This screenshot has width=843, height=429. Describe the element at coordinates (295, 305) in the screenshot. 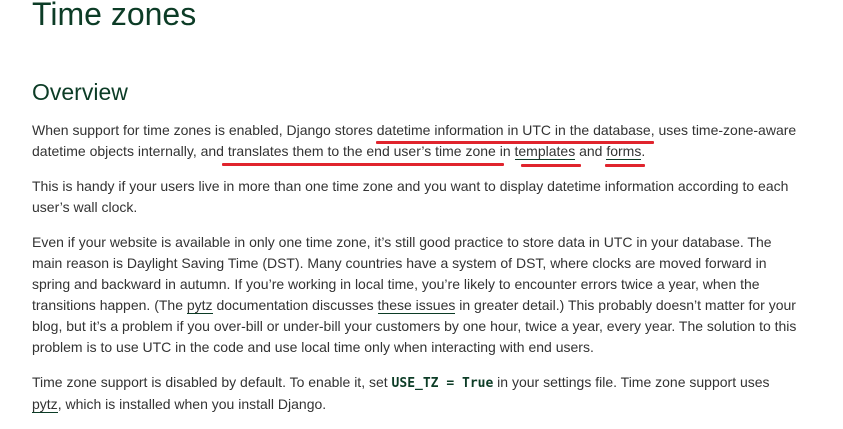

I see `p3-text-2: documentation discusses` at that location.